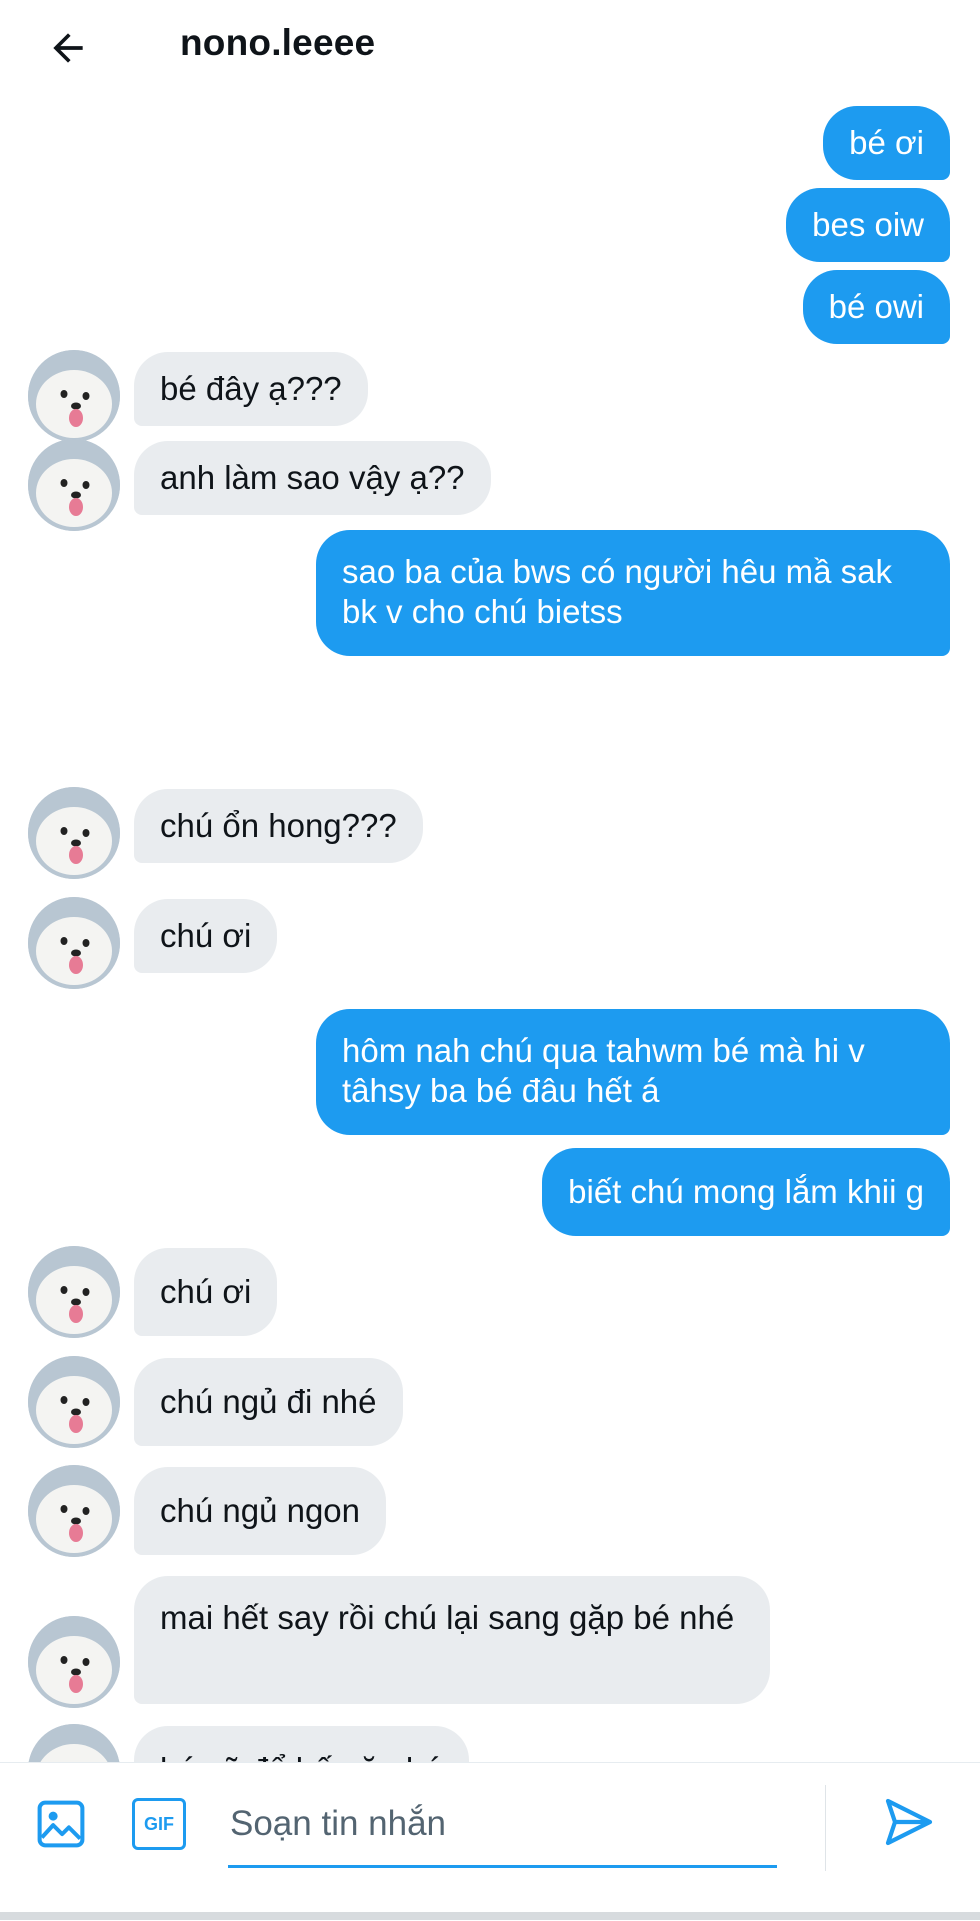  What do you see at coordinates (277, 43) in the screenshot?
I see `conversation-title: nono.leeee` at bounding box center [277, 43].